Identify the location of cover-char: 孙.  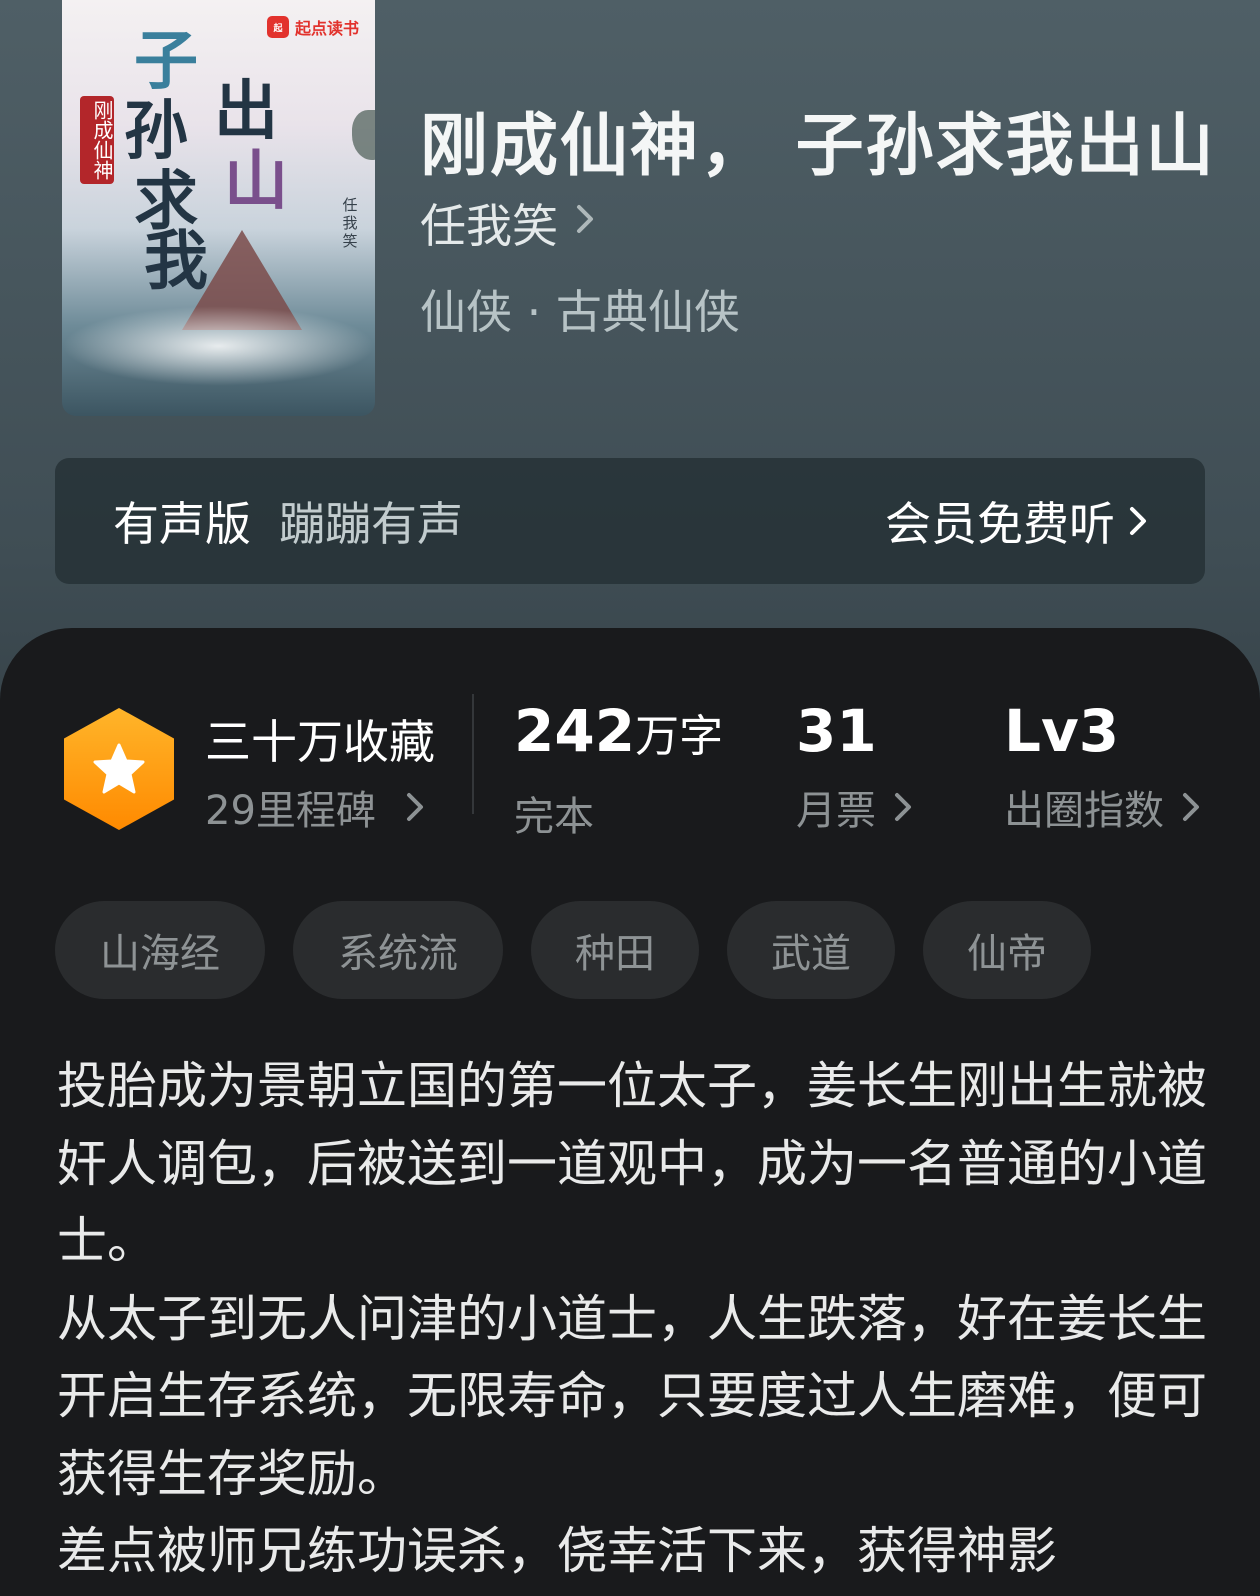
(156, 131).